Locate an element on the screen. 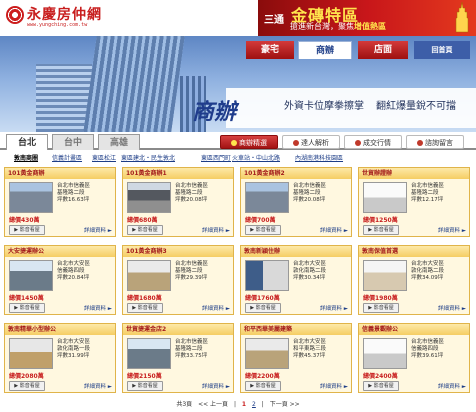 This screenshot has height=412, width=476. menu-transactions: 成交行情 is located at coordinates (373, 142).